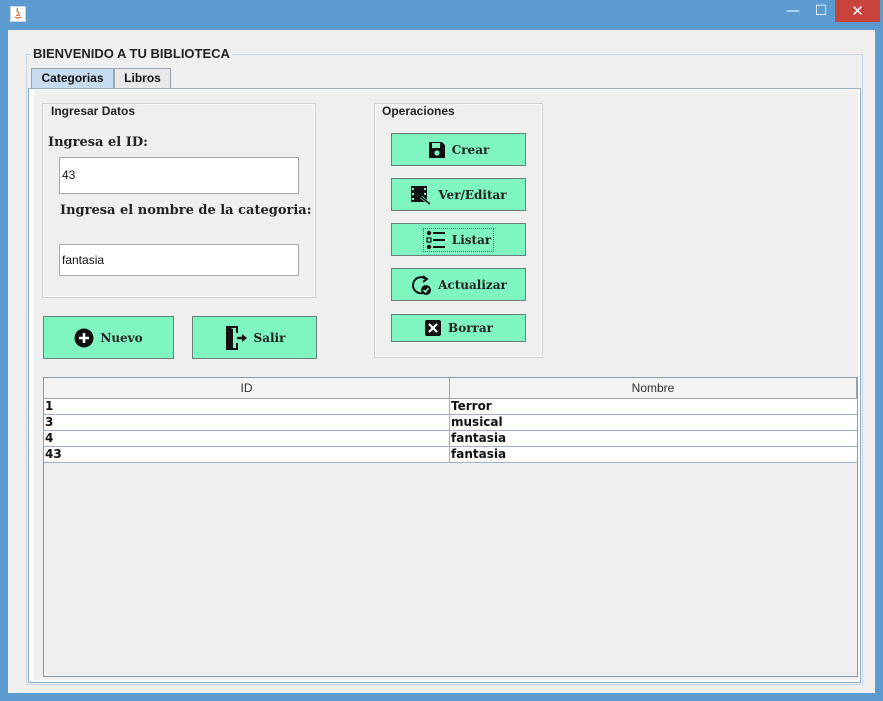  What do you see at coordinates (422, 284) in the screenshot?
I see `refresh-check-icon` at bounding box center [422, 284].